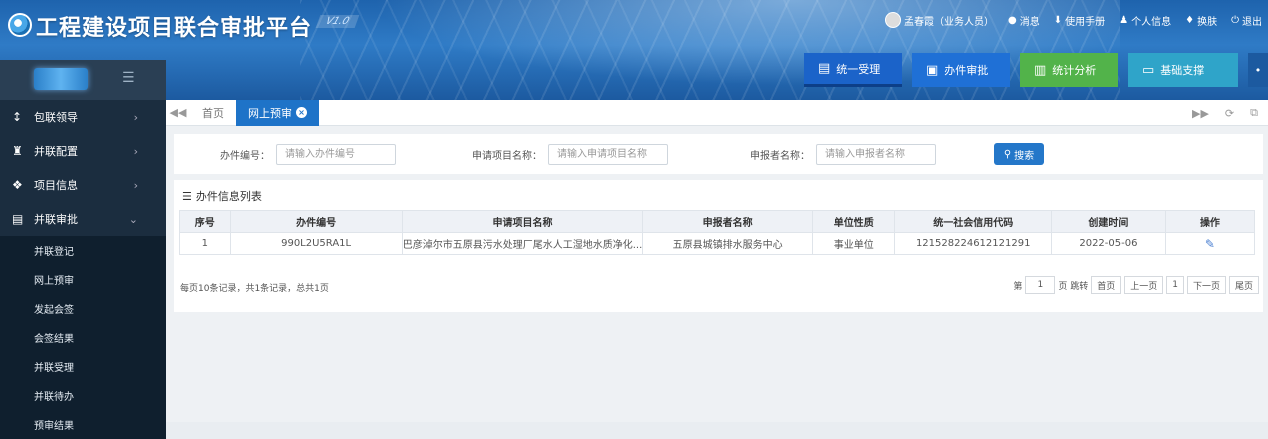  I want to click on logout-link: ⏻ 退出, so click(1246, 20).